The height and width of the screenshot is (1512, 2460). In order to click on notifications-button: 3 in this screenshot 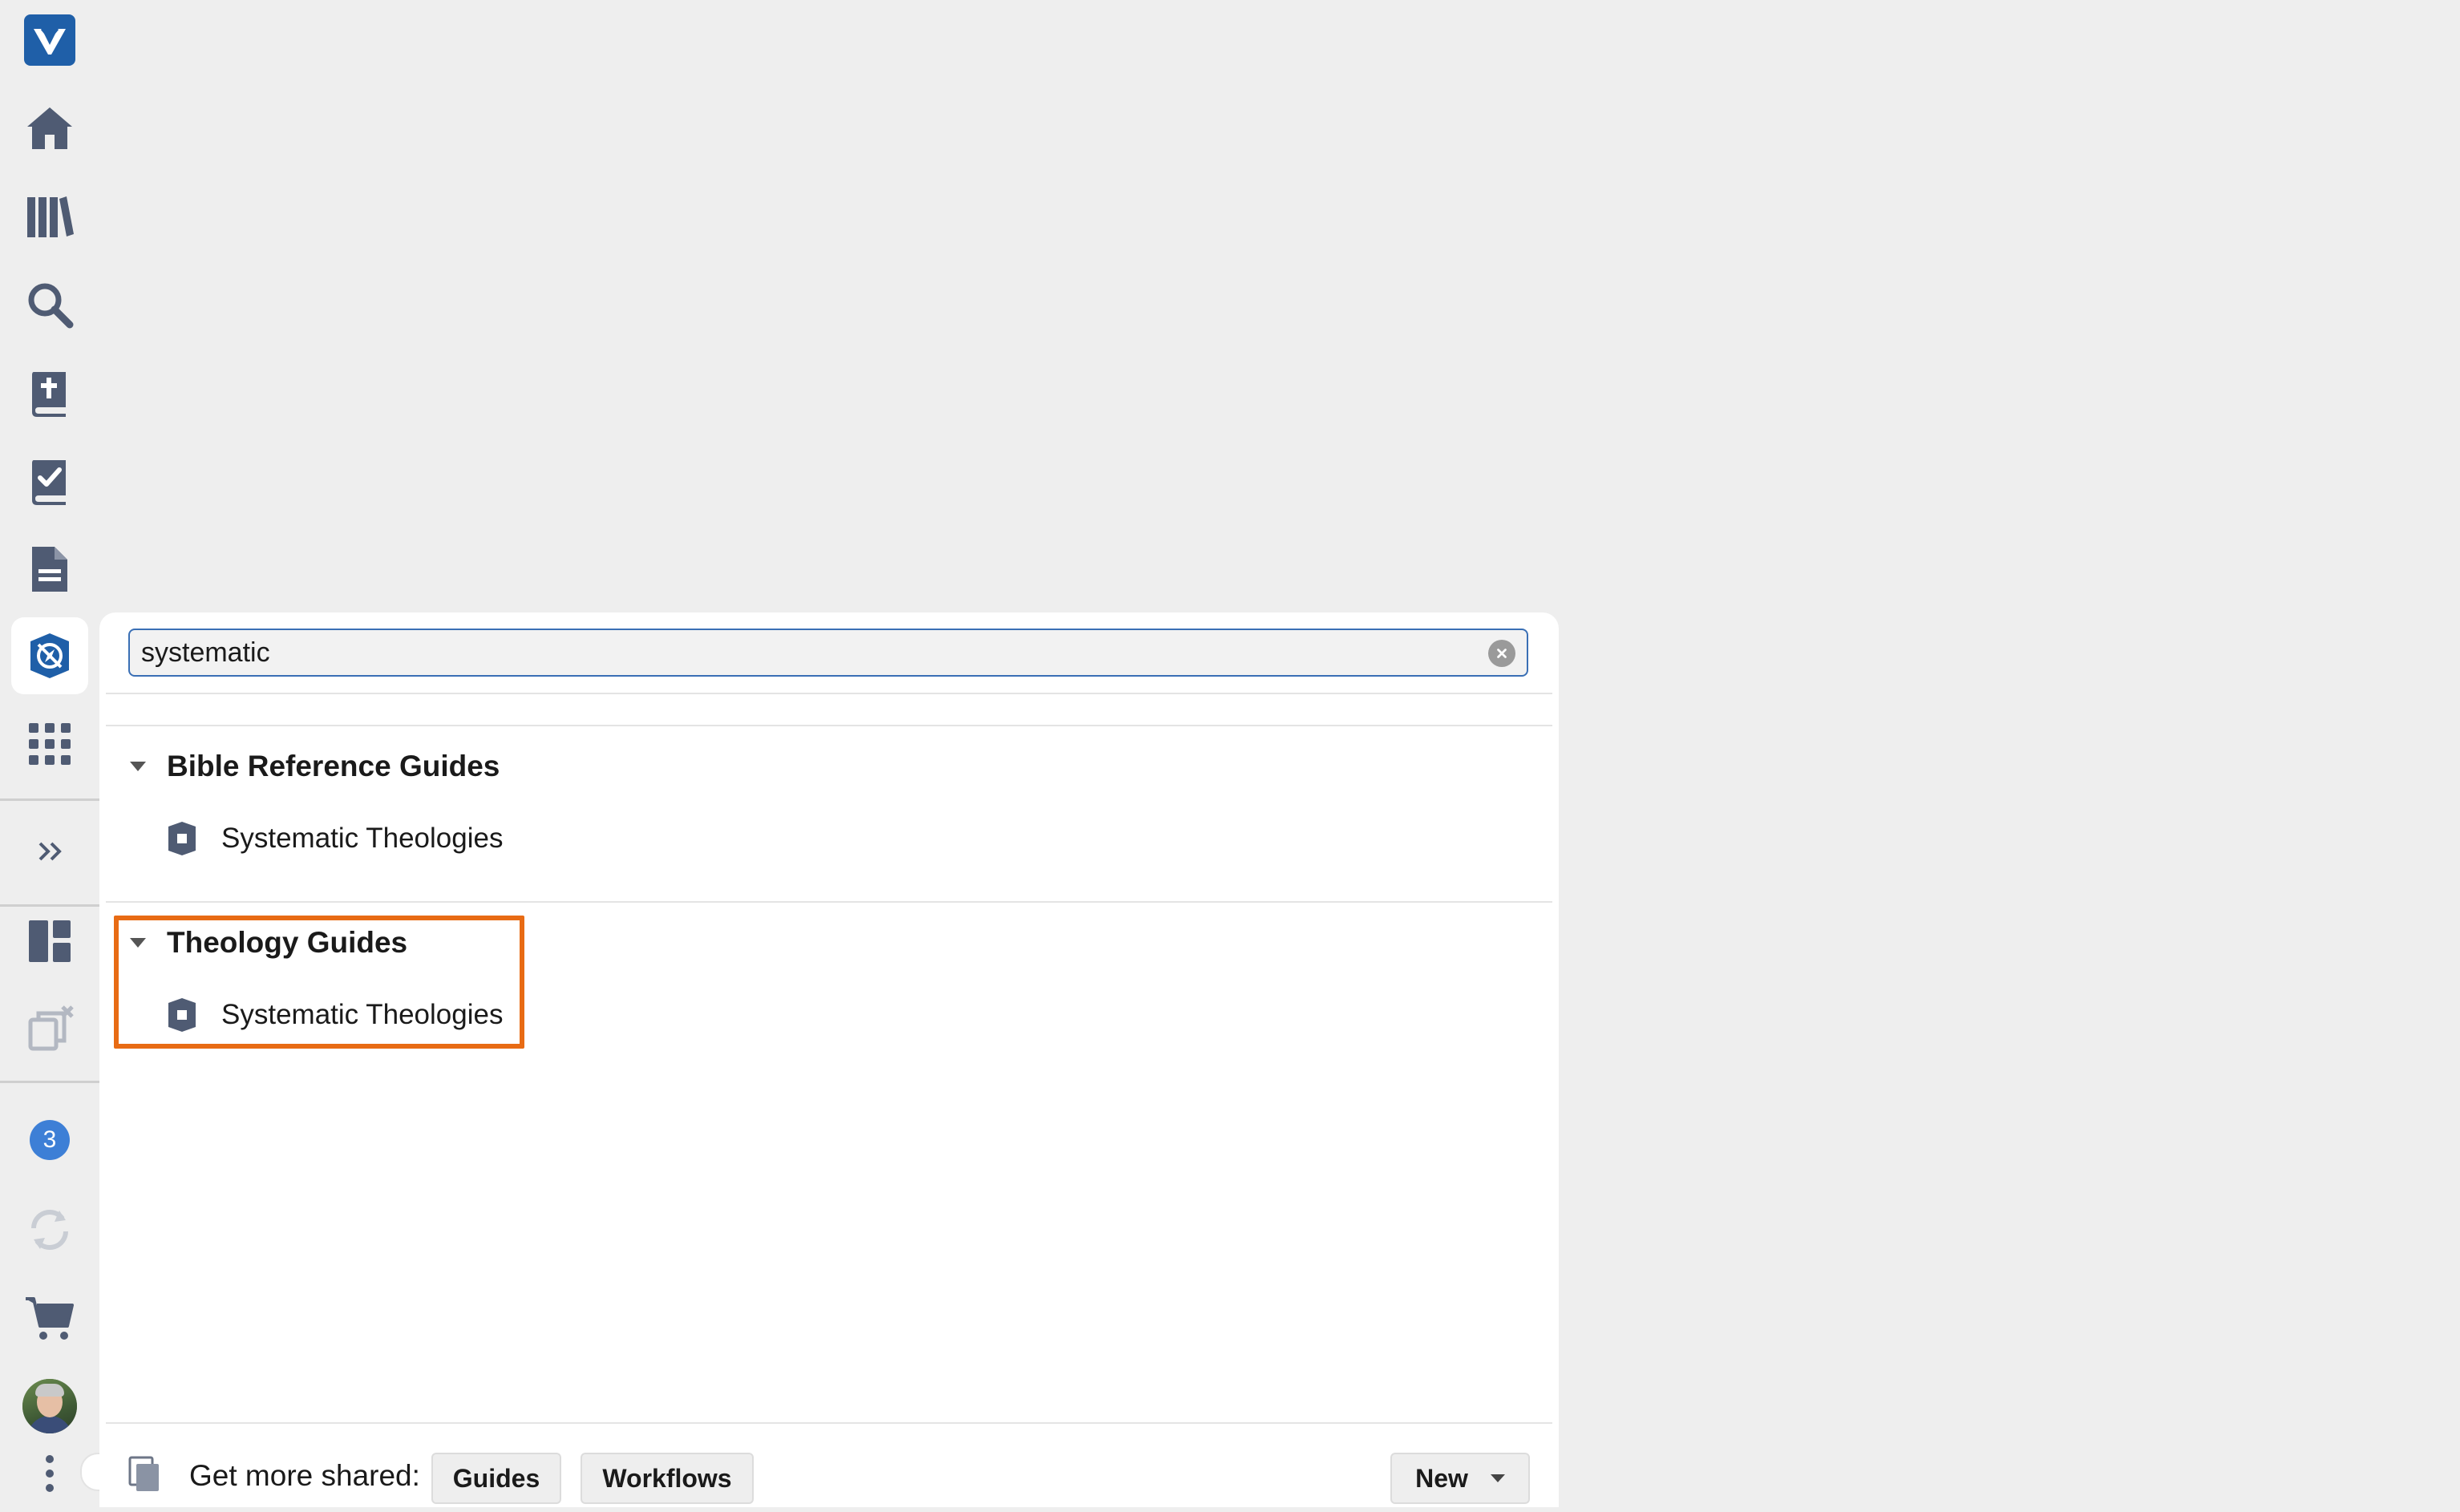, I will do `click(49, 1140)`.